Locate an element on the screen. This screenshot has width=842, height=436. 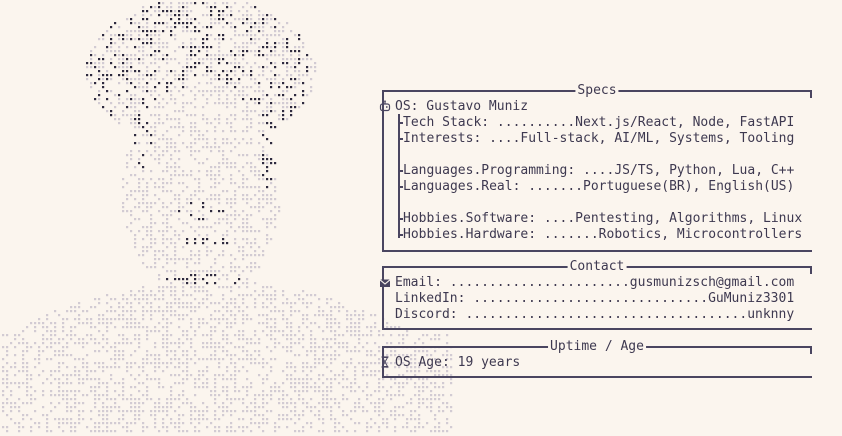
os-name: OS: Gustavo Muniz is located at coordinates (462, 106).